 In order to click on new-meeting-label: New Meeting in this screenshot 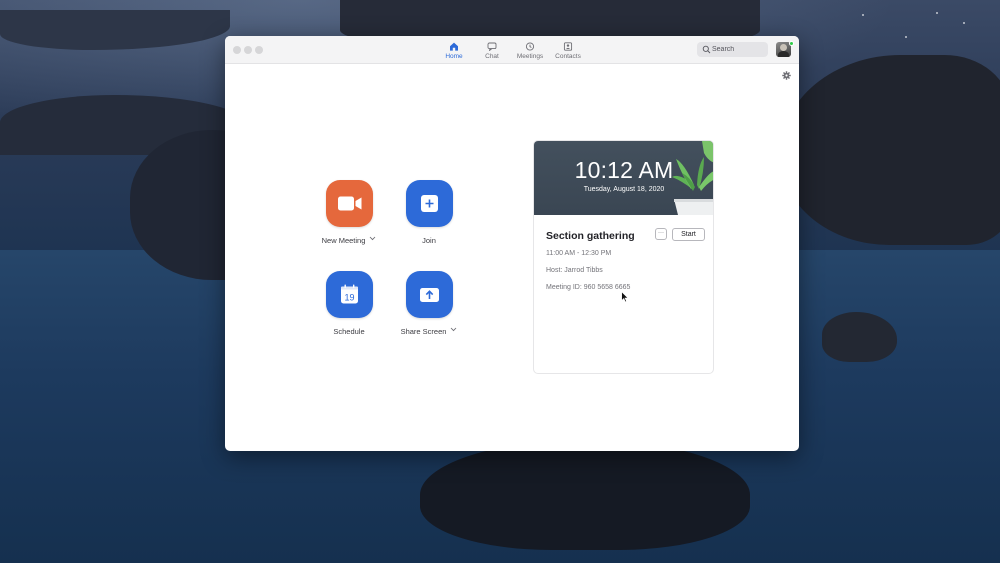, I will do `click(343, 240)`.